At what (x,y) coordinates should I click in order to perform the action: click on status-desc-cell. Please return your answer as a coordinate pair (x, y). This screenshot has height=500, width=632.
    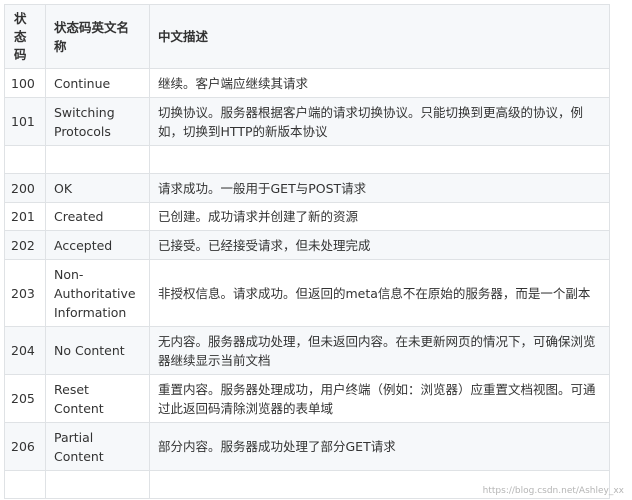
    Looking at the image, I should click on (379, 159).